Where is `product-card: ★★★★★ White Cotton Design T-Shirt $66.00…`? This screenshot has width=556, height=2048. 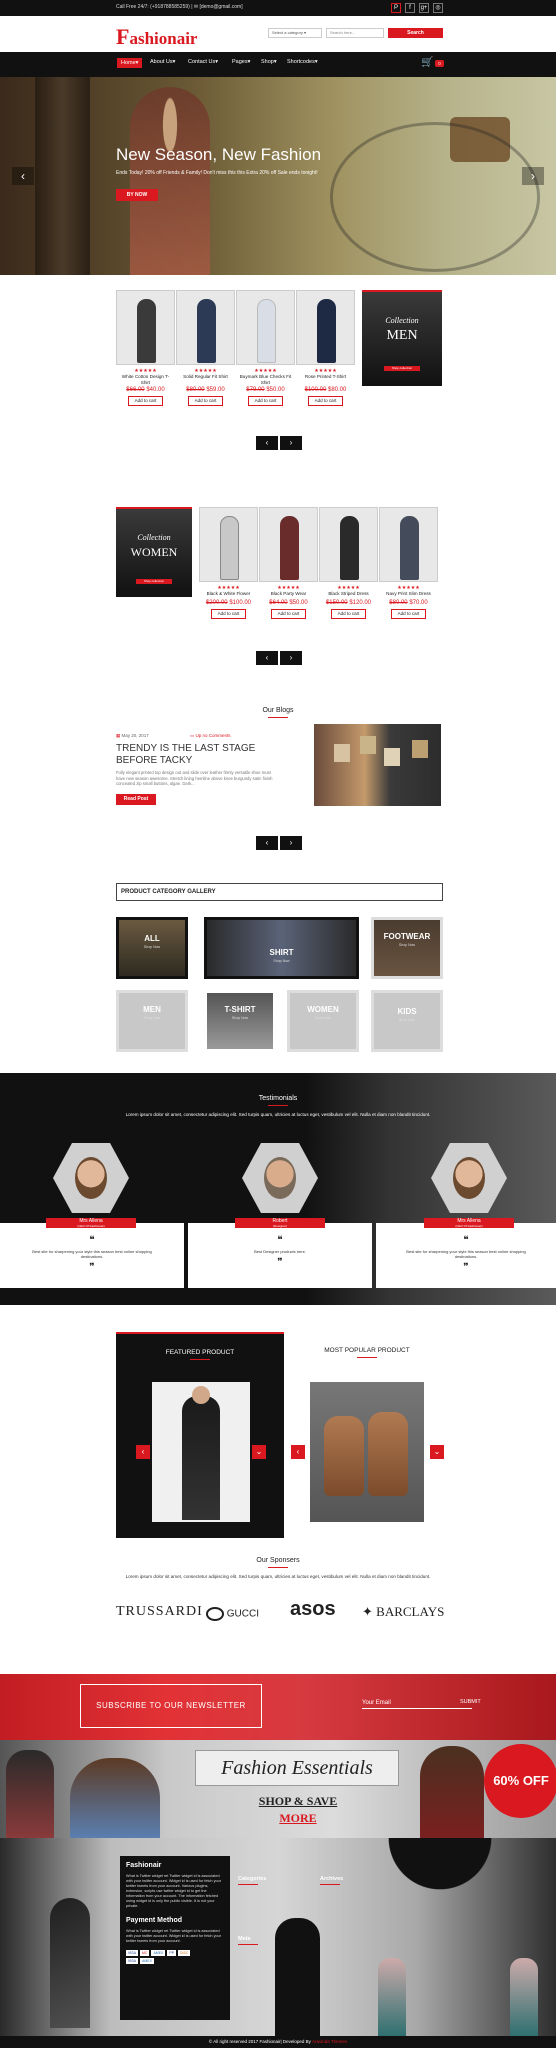
product-card: ★★★★★ White Cotton Design T-Shirt $66.00… is located at coordinates (145, 353).